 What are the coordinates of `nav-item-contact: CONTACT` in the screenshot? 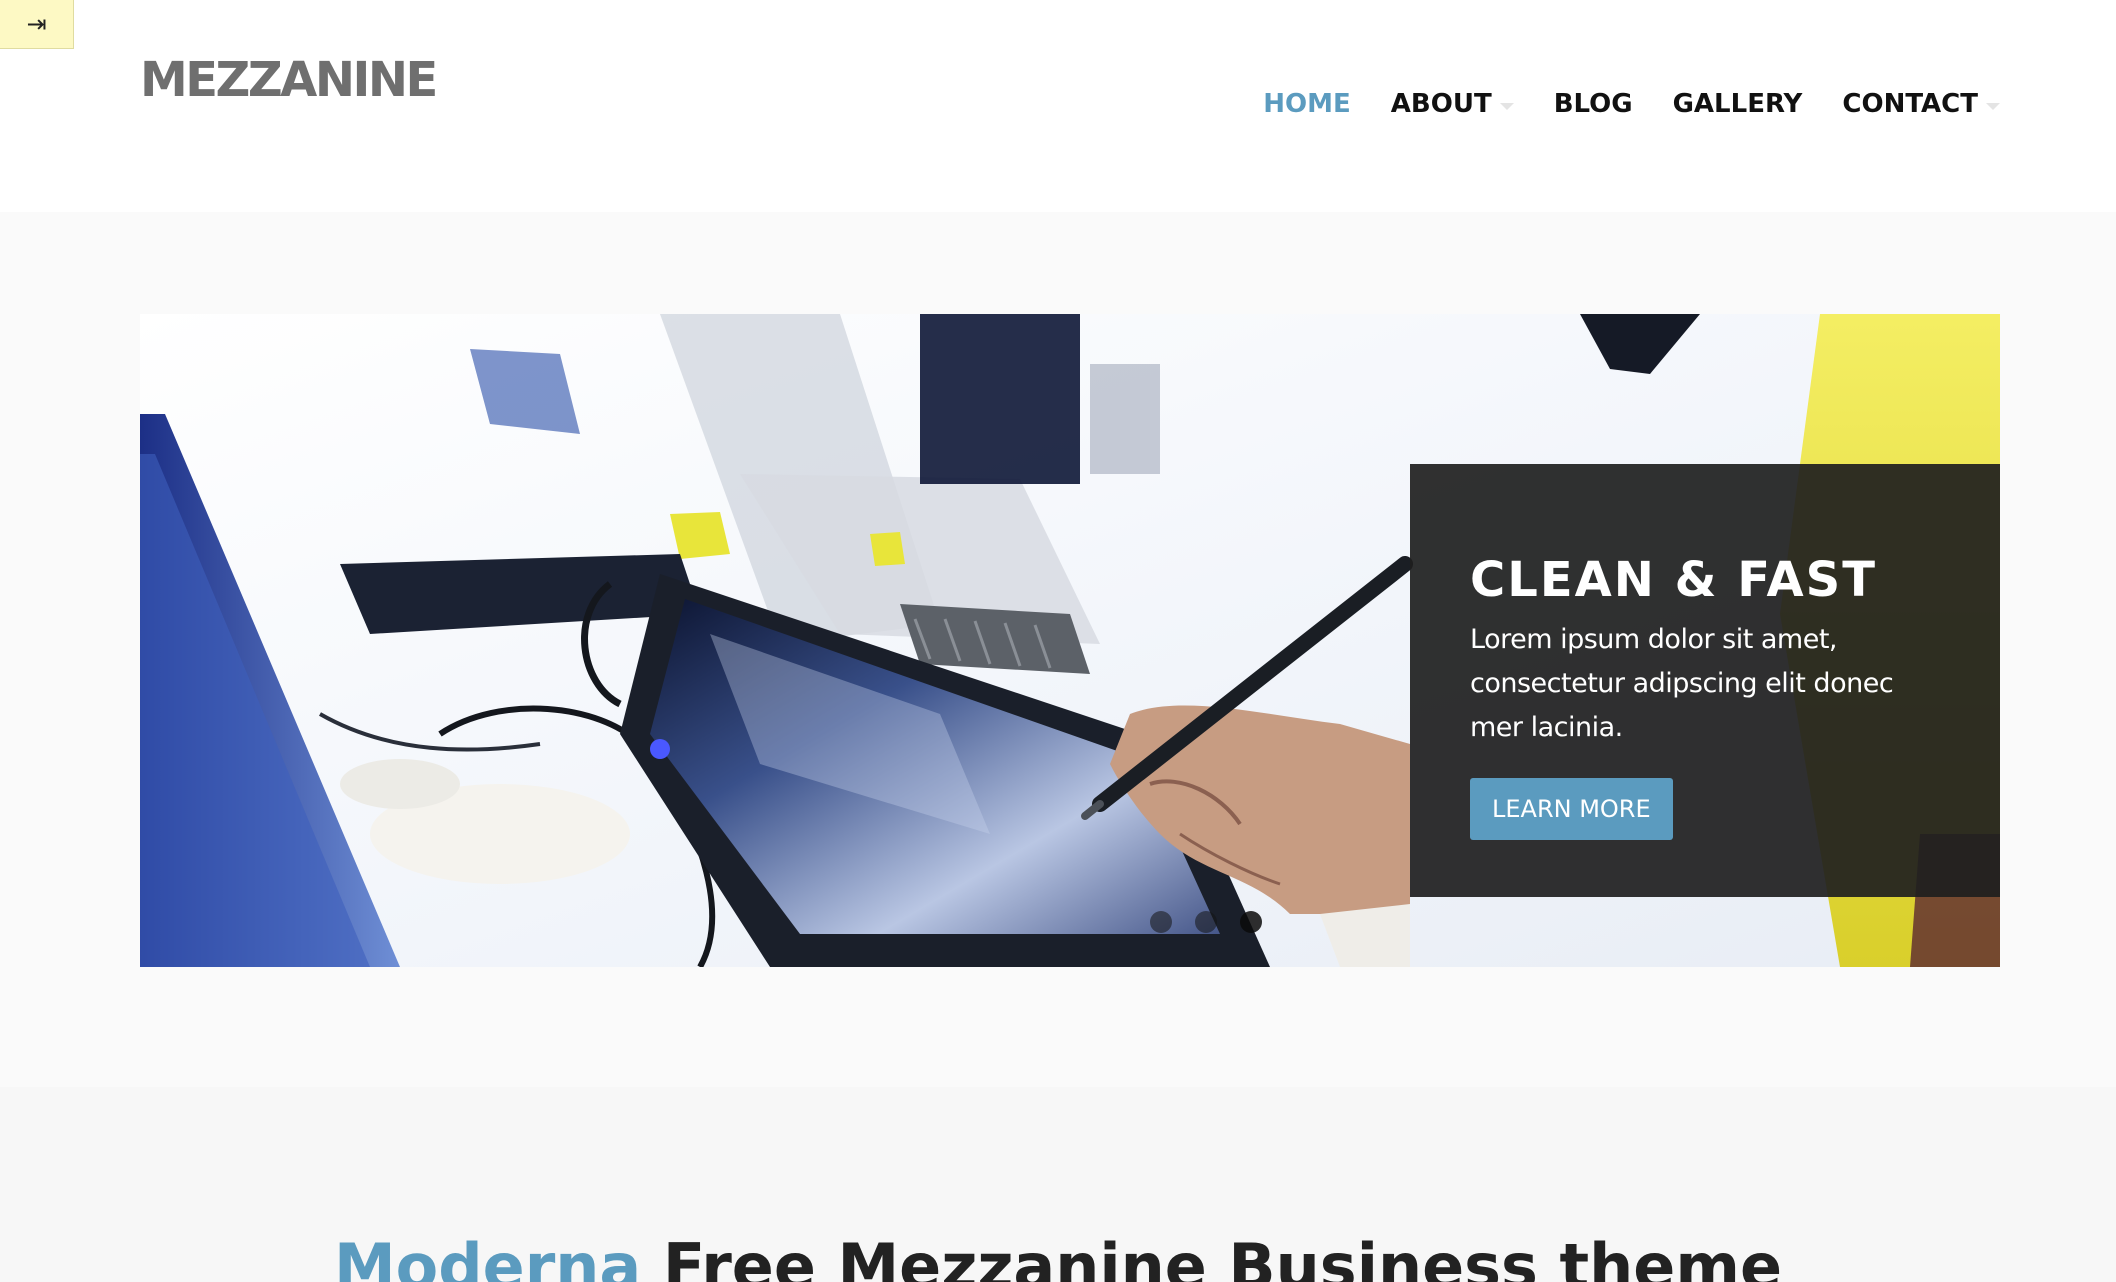 It's located at (1921, 104).